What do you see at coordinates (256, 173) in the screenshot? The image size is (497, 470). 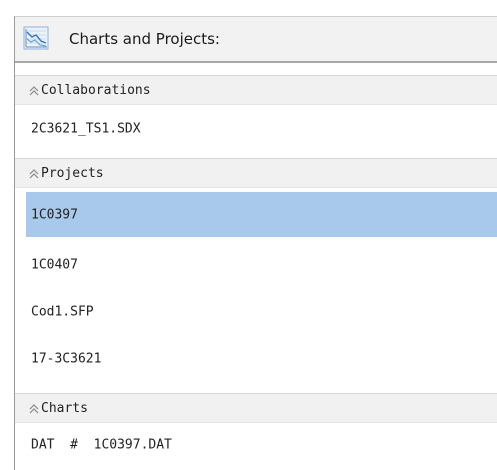 I see `section-header-projects: Projects` at bounding box center [256, 173].